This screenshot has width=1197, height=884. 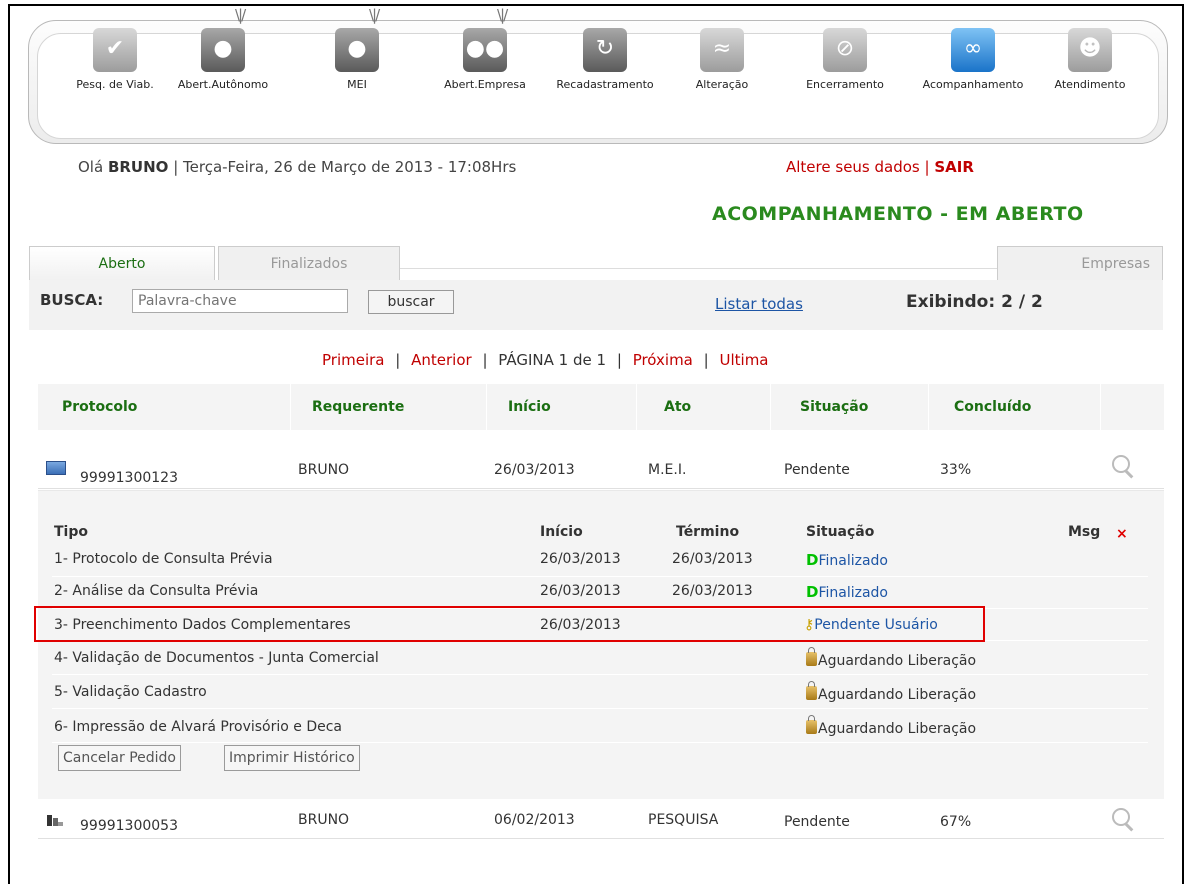 I want to click on col-header-applicant: Requerente, so click(x=358, y=407).